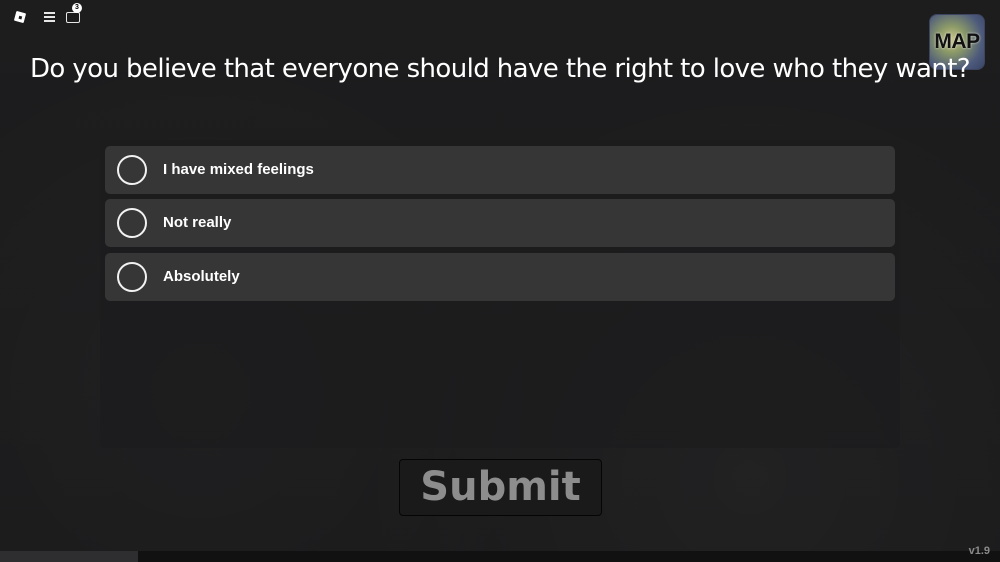 The width and height of the screenshot is (1000, 562). I want to click on option-label: I have mixed feelings, so click(238, 169).